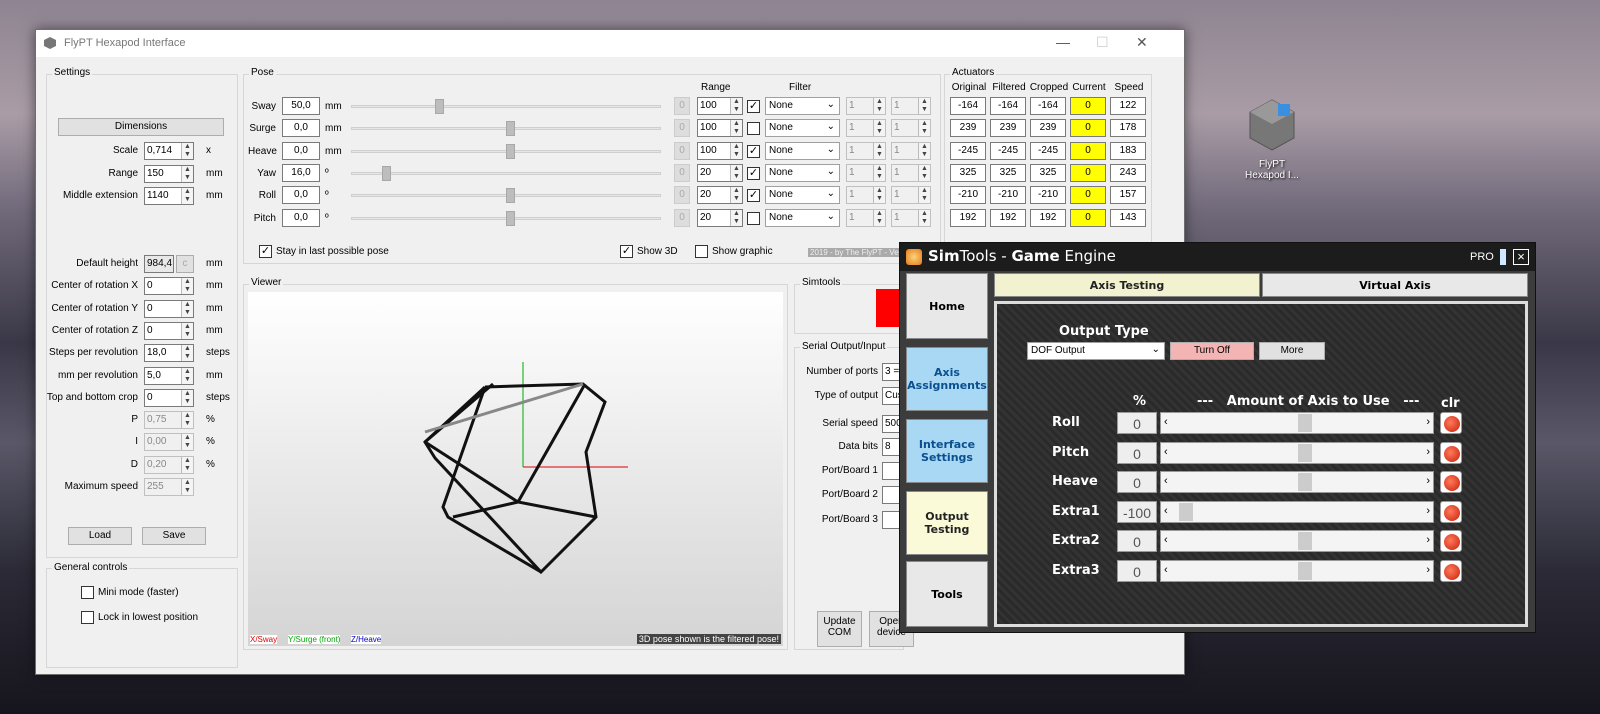  What do you see at coordinates (159, 264) in the screenshot?
I see `setting-input: 984,4` at bounding box center [159, 264].